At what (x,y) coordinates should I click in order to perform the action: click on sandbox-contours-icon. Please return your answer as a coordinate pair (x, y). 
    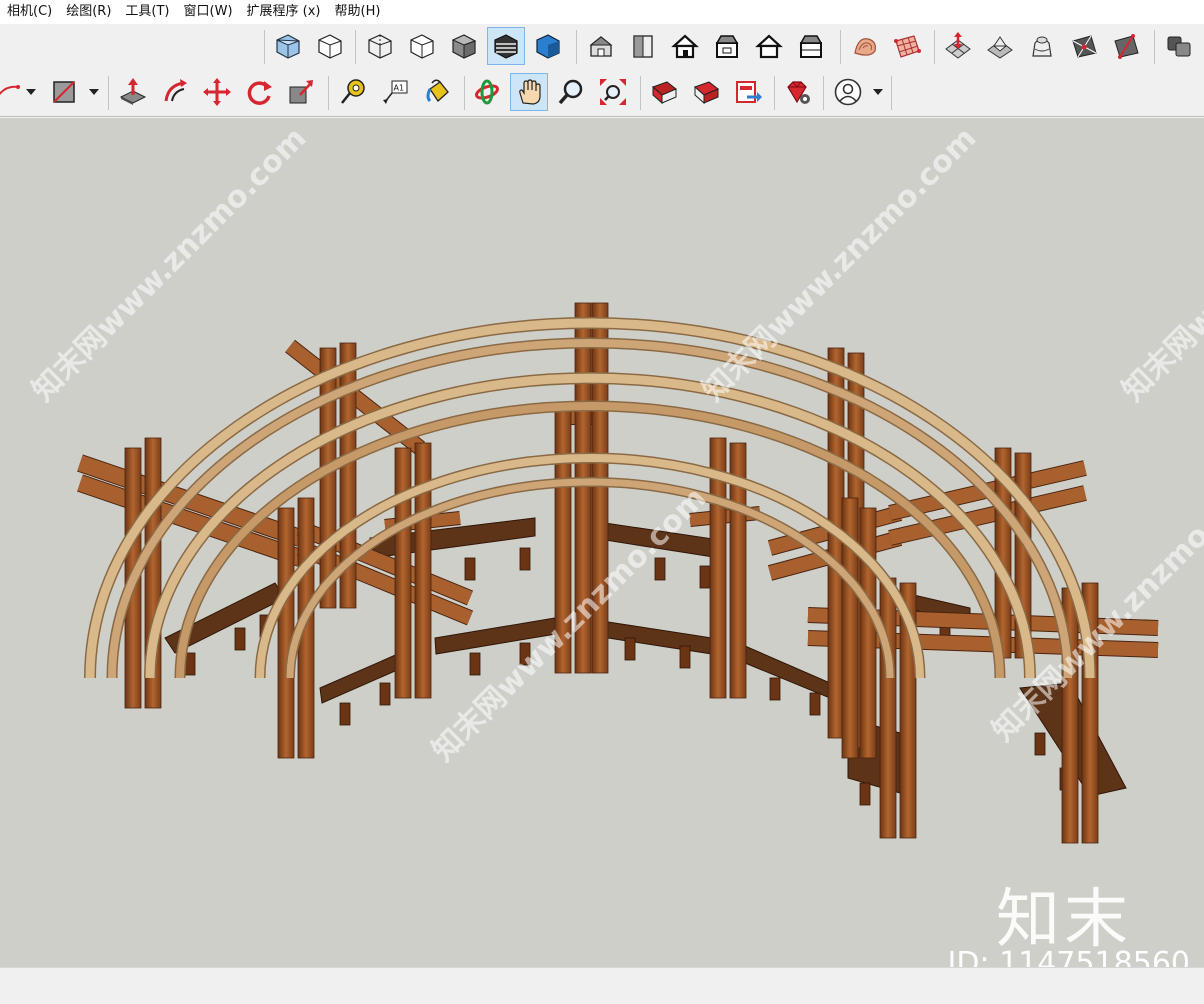
    Looking at the image, I should click on (865, 46).